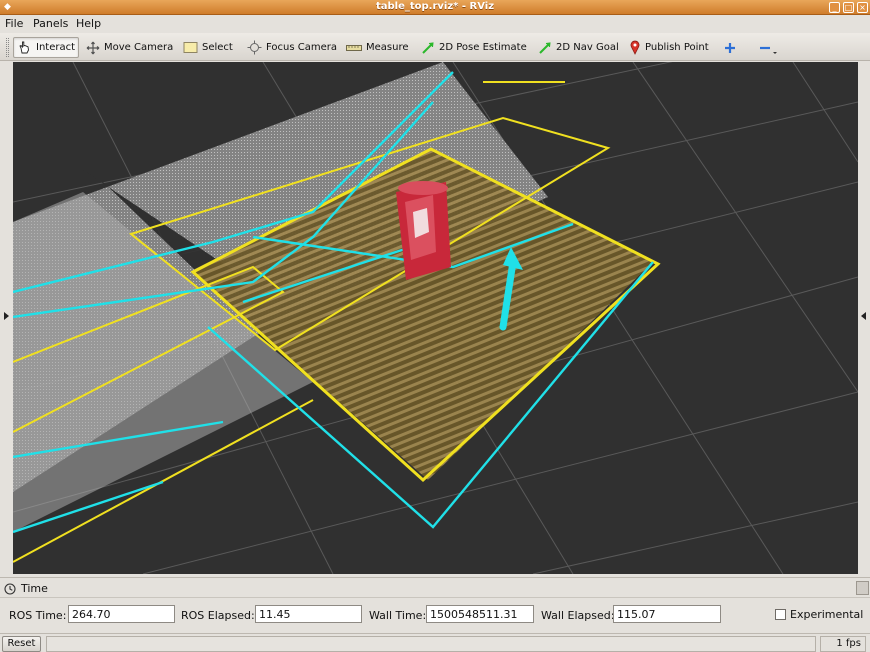  Describe the element at coordinates (398, 615) in the screenshot. I see `wall-time-label: Wall Time:` at that location.